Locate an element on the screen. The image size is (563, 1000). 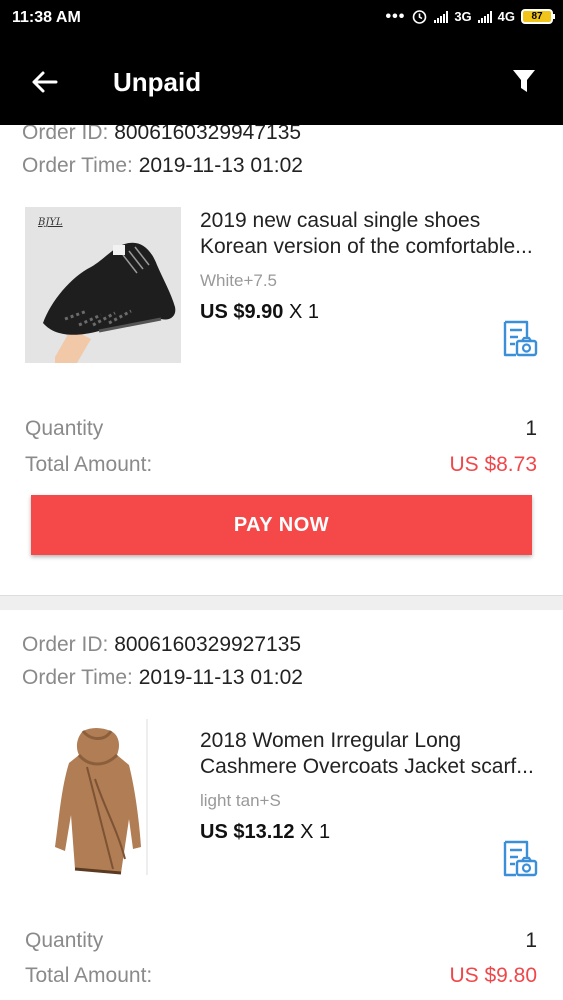
product-image is located at coordinates (103, 797).